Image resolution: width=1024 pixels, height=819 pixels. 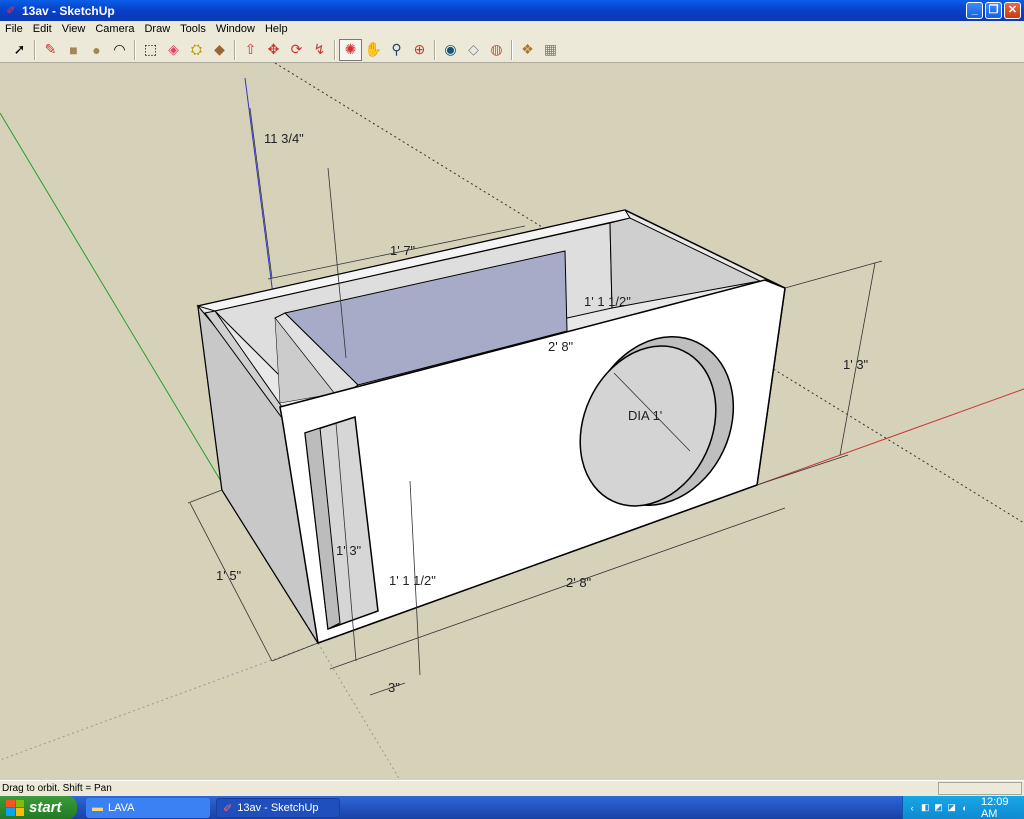 I want to click on menu-camera: Camera, so click(x=114, y=29).